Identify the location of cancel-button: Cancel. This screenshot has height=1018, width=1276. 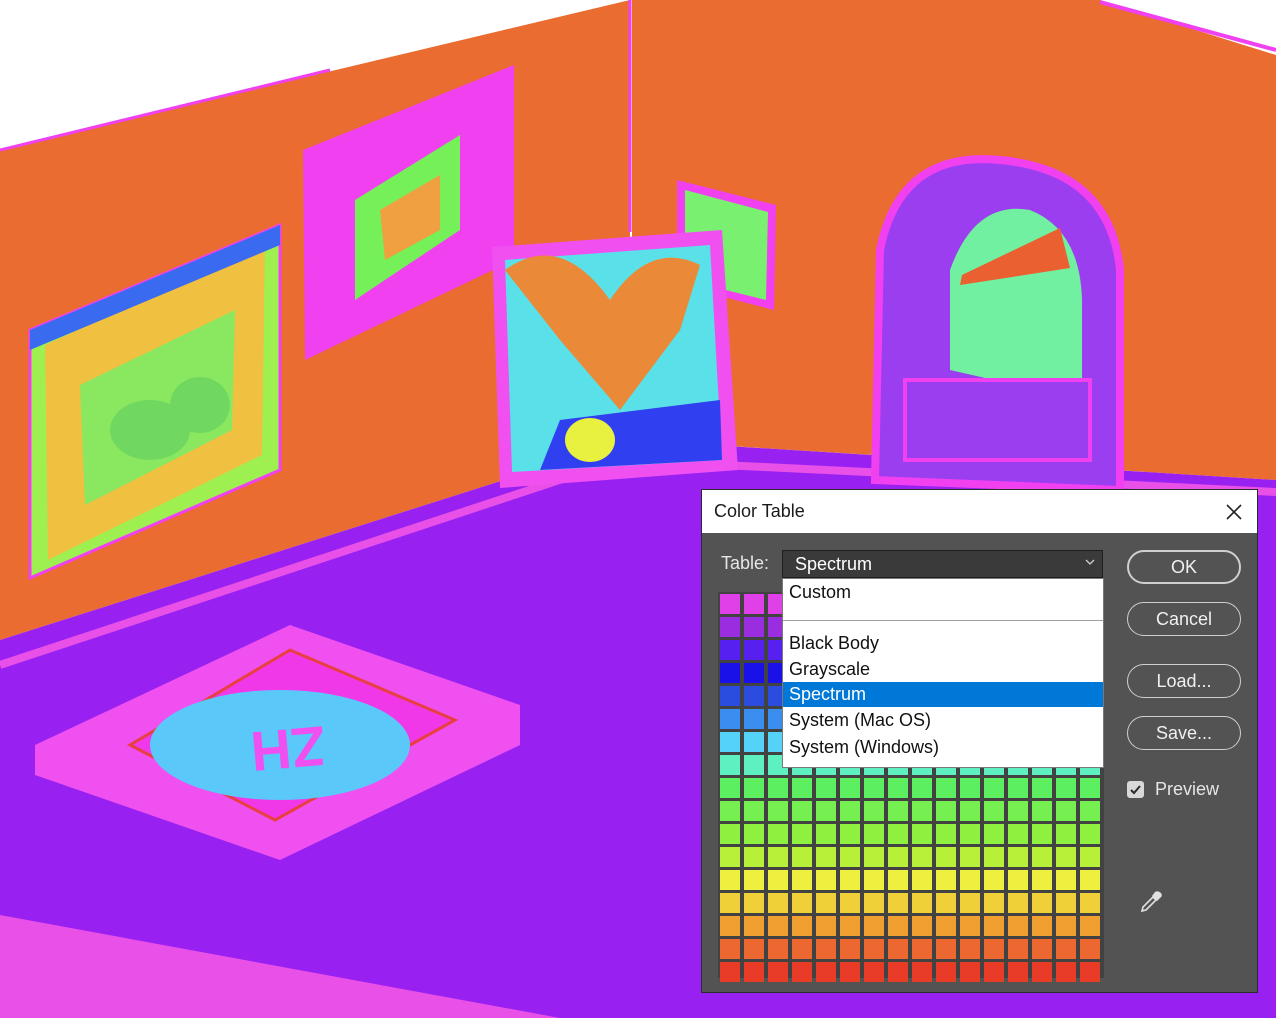
(1184, 619).